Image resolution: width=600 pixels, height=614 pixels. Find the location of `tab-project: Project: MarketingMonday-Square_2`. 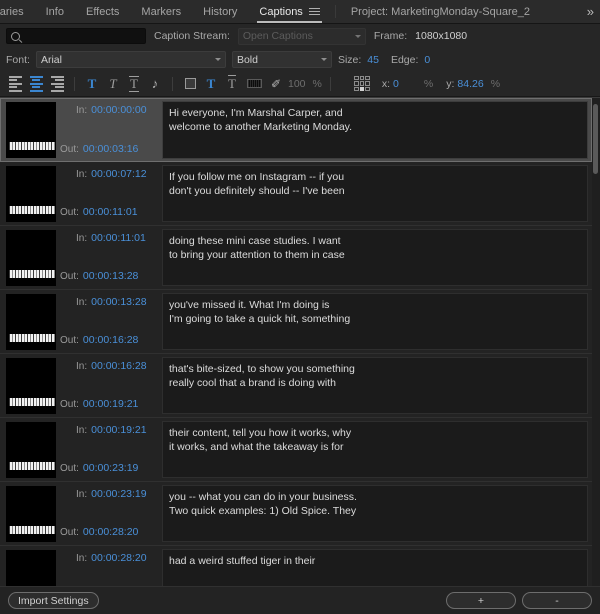

tab-project: Project: MarketingMonday-Square_2 is located at coordinates (440, 11).